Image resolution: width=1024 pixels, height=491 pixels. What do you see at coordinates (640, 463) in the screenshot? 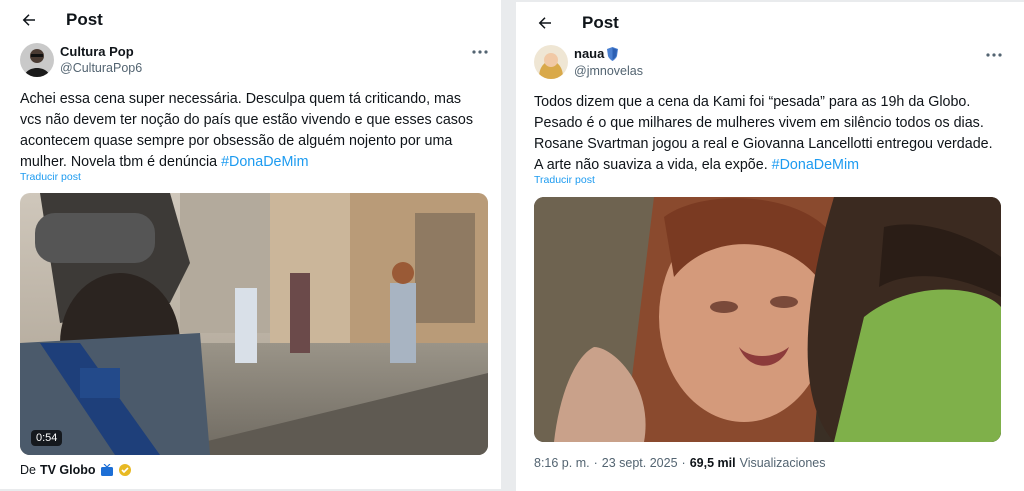
I see `post-date: 23 sept. 2025` at bounding box center [640, 463].